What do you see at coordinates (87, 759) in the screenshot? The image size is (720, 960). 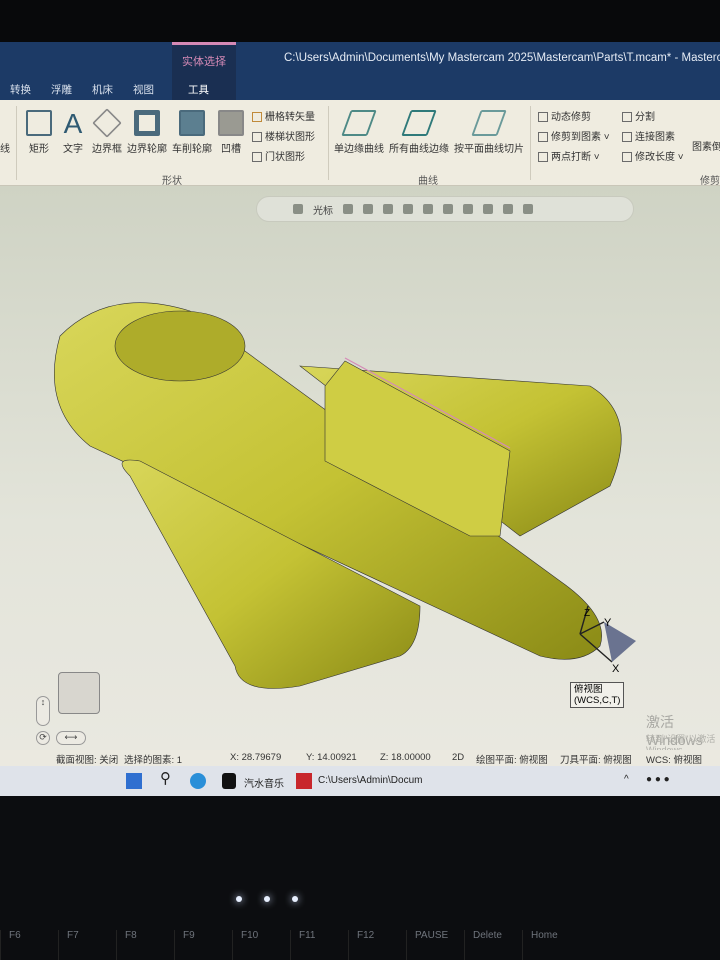 I see `section-view-status: 截面视图: 关闭` at bounding box center [87, 759].